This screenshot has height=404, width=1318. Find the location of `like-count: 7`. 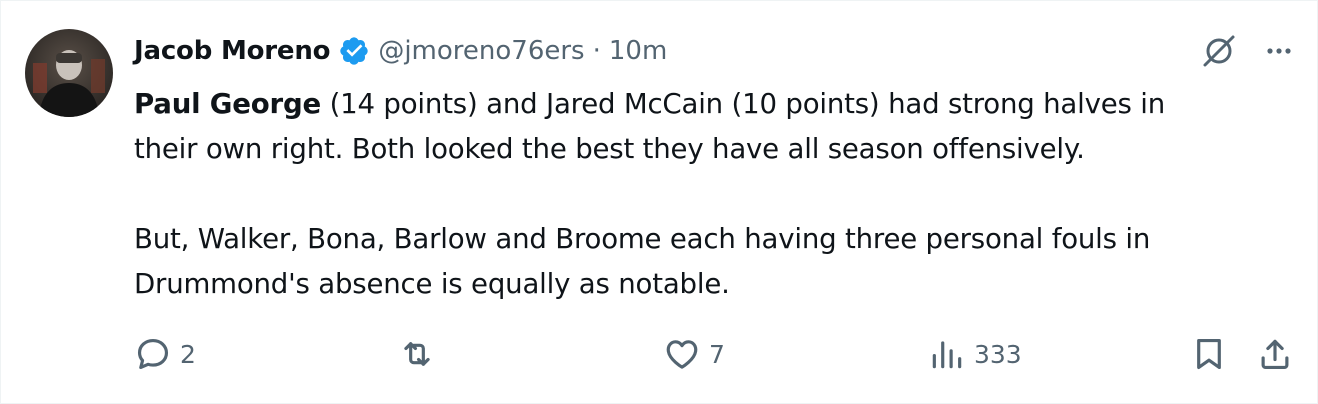

like-count: 7 is located at coordinates (717, 354).